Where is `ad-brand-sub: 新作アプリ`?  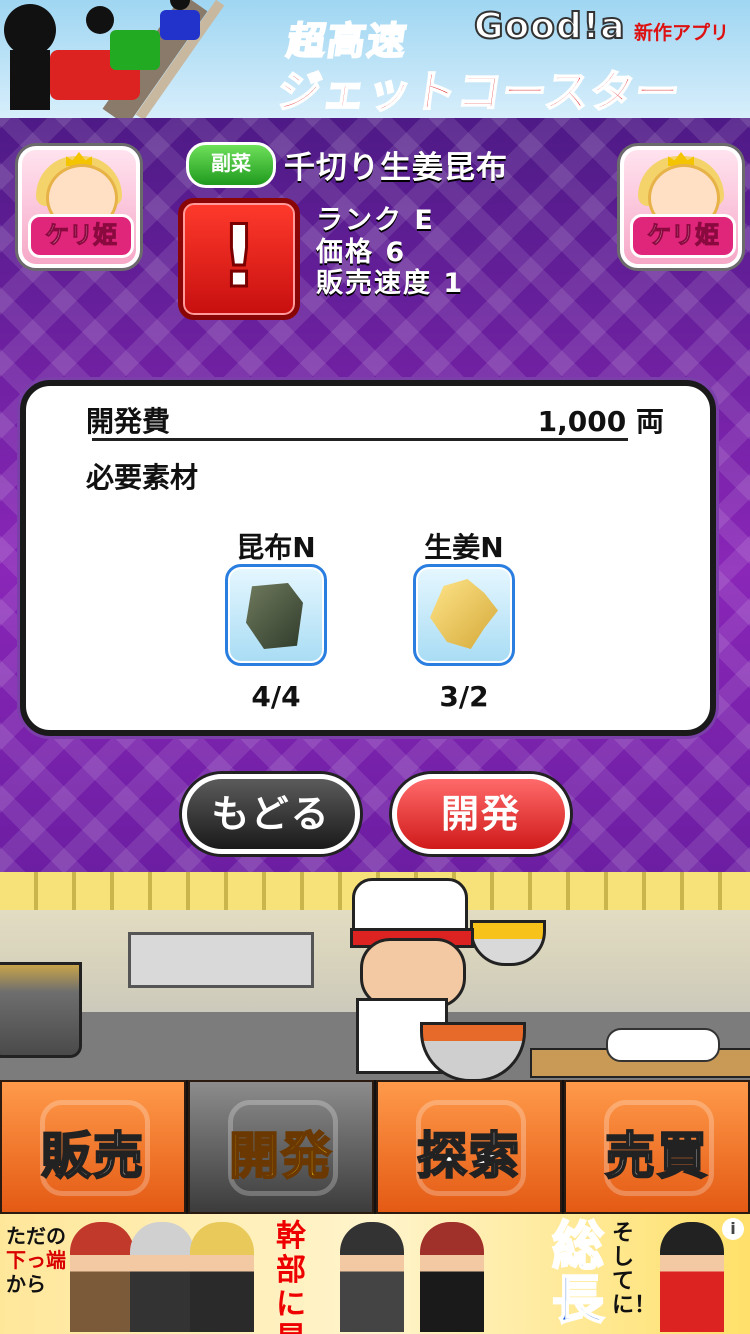
ad-brand-sub: 新作アプリ is located at coordinates (682, 33).